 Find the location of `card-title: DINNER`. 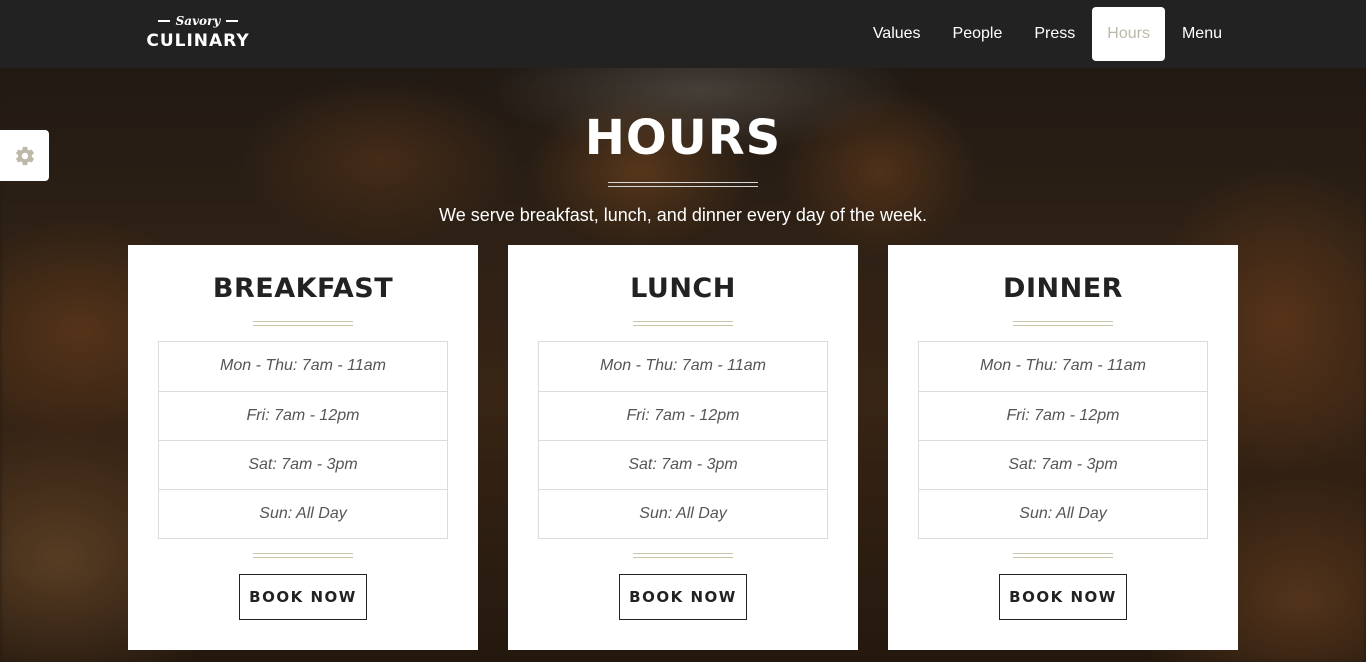

card-title: DINNER is located at coordinates (1063, 288).